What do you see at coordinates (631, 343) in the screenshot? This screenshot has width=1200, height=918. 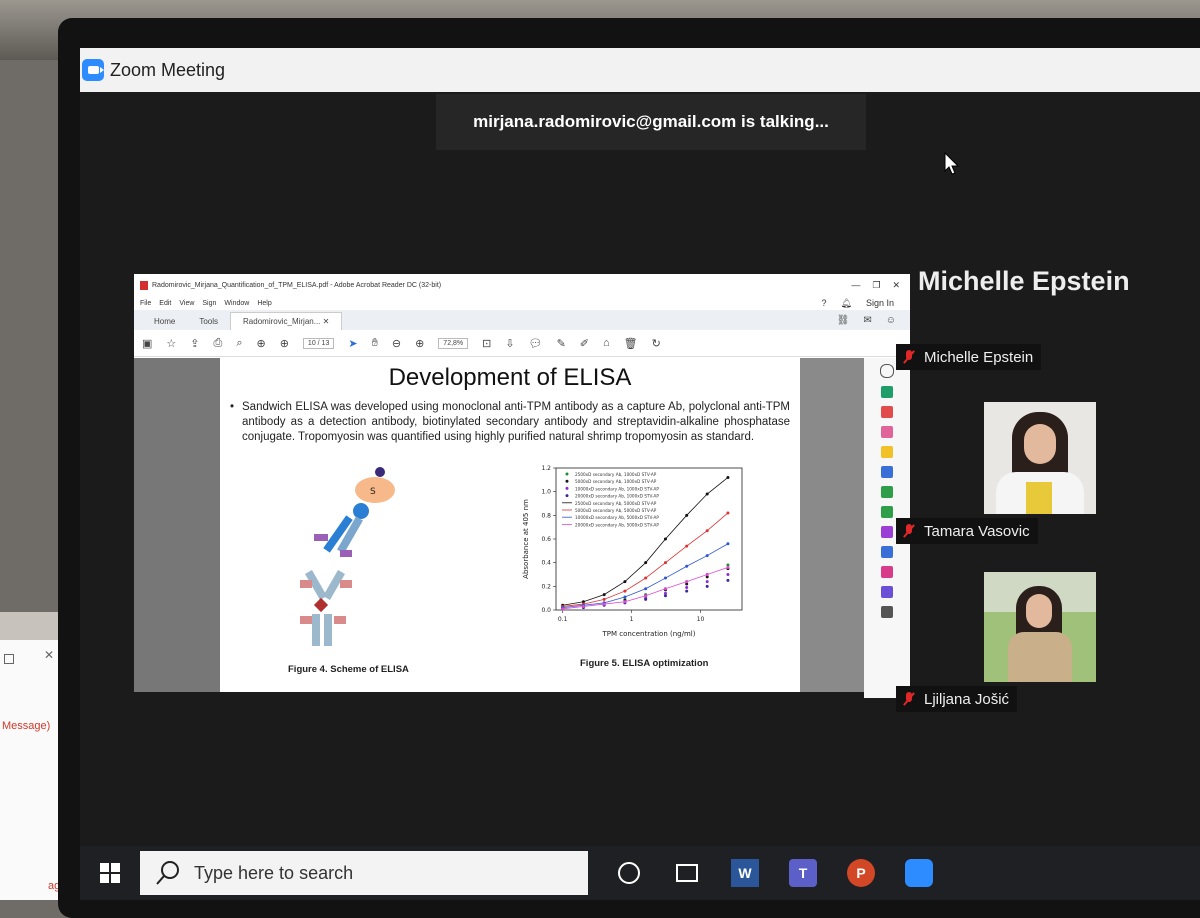 I see `delete-icon: 🗑︎` at bounding box center [631, 343].